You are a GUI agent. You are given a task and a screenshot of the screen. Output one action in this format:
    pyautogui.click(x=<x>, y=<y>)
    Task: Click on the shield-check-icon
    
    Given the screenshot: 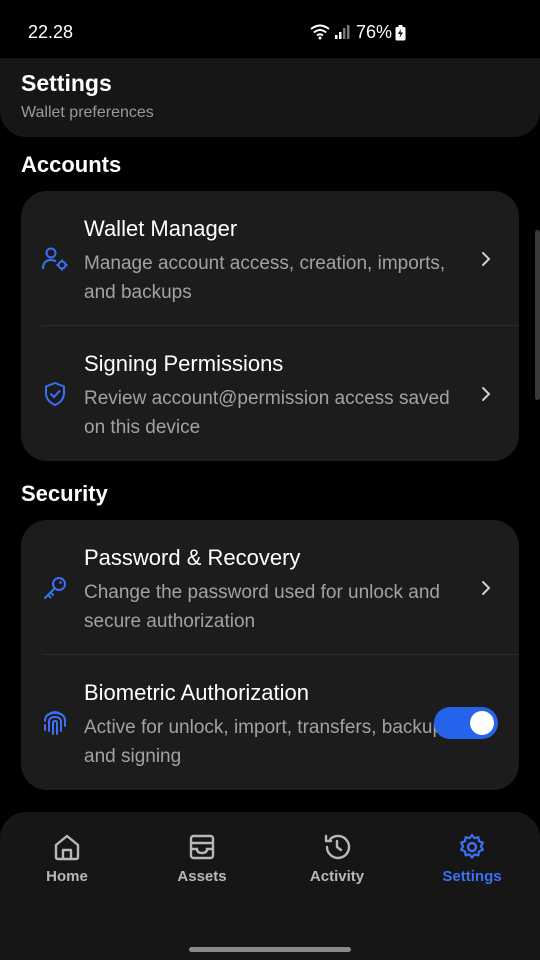 What is the action you would take?
    pyautogui.click(x=55, y=394)
    